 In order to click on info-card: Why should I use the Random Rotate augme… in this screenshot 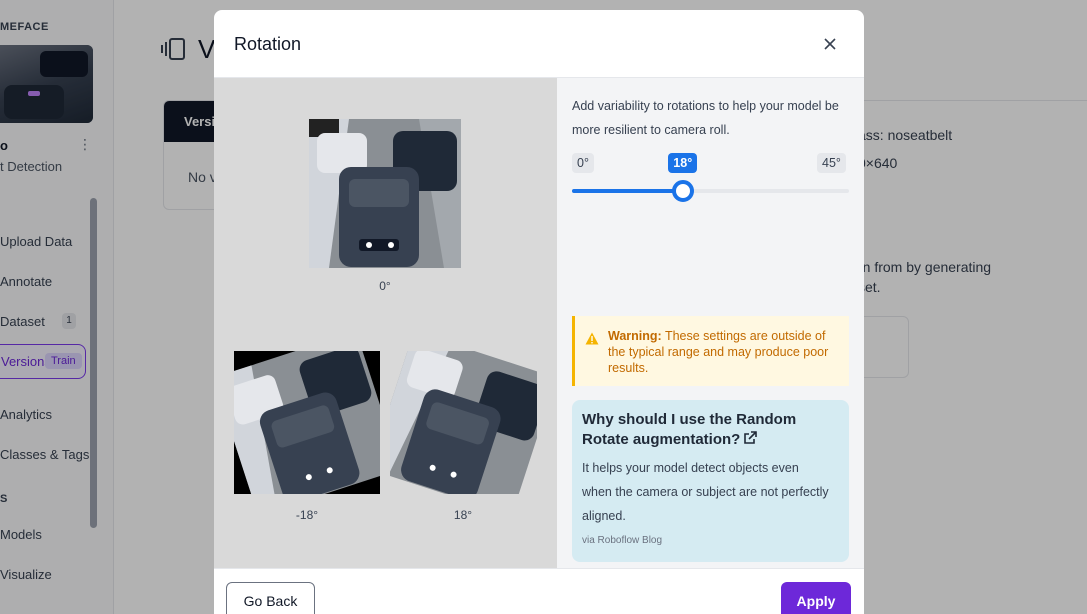, I will do `click(710, 481)`.